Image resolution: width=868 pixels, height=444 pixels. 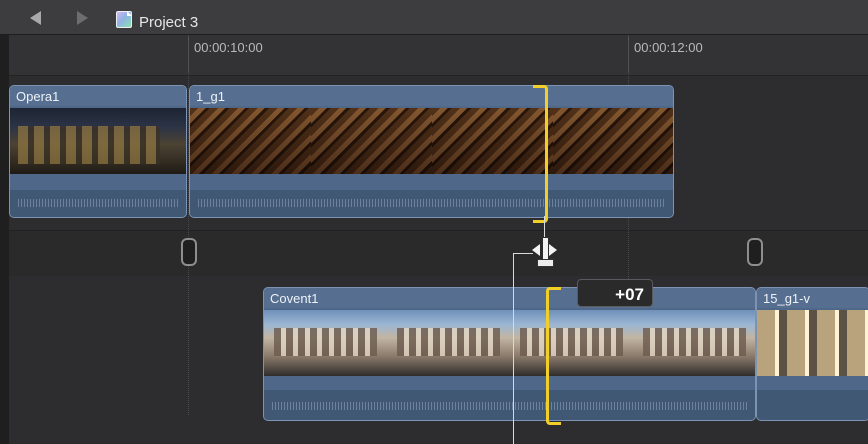 What do you see at coordinates (509, 343) in the screenshot?
I see `filmstrip-covent1` at bounding box center [509, 343].